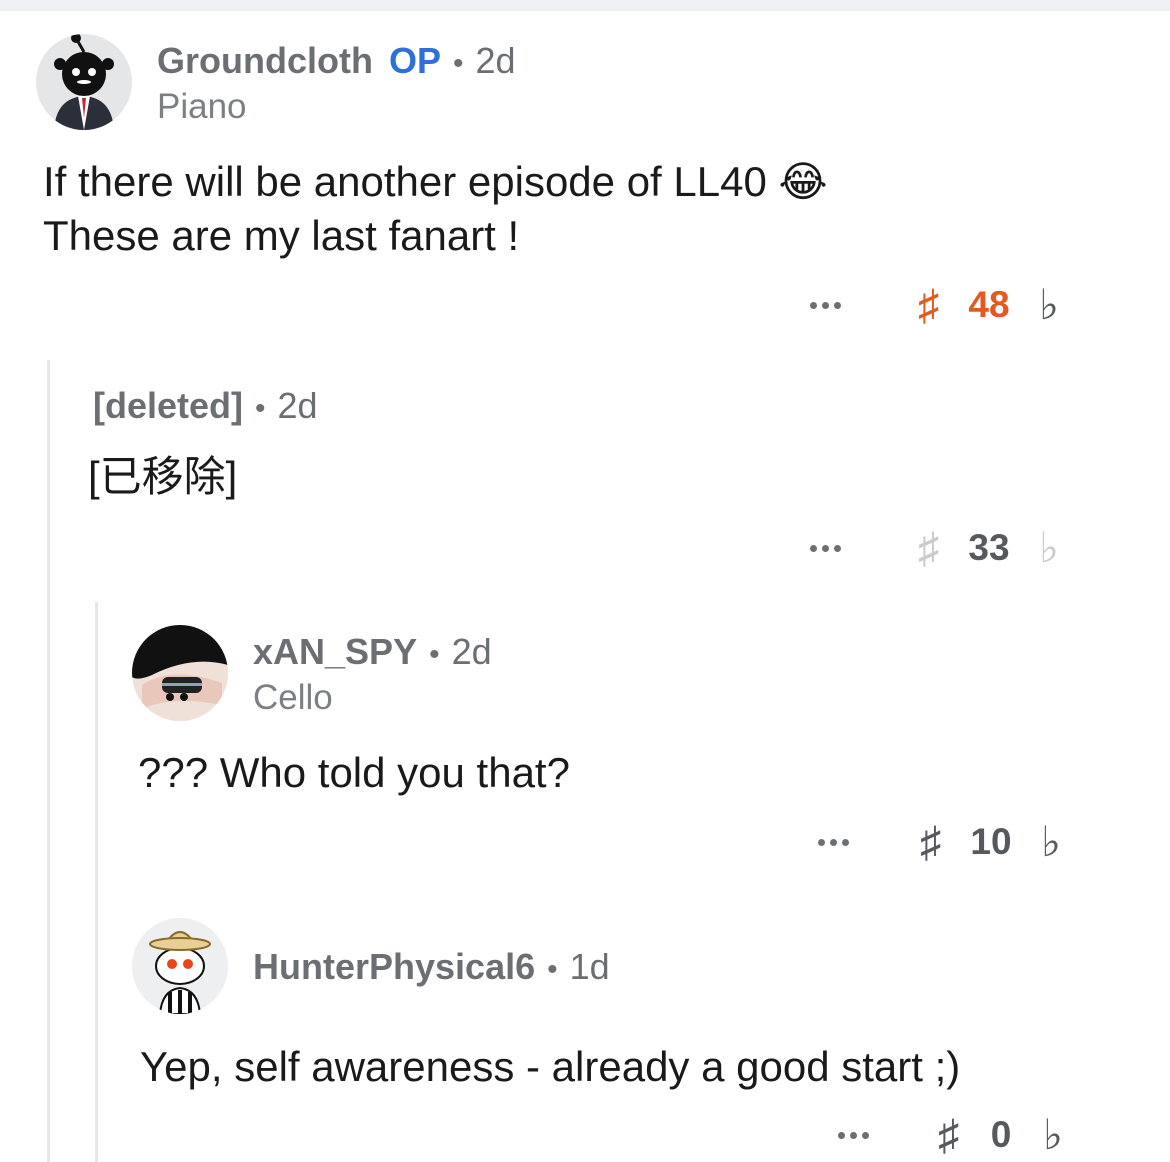 The height and width of the screenshot is (1162, 1170). I want to click on comment-actions: ♯ 48 ♭, so click(934, 305).